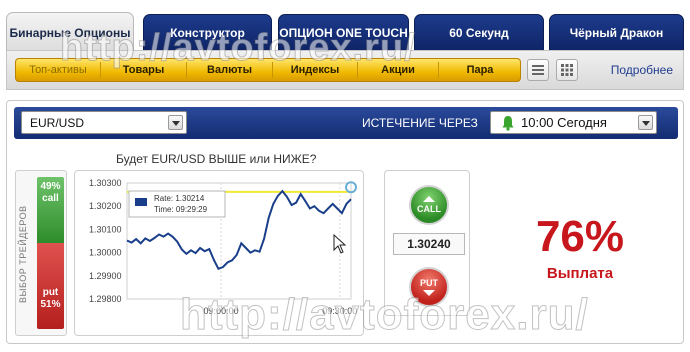 Image resolution: width=690 pixels, height=352 pixels. I want to click on tooltip-rate: Rate: 1.30214, so click(179, 198).